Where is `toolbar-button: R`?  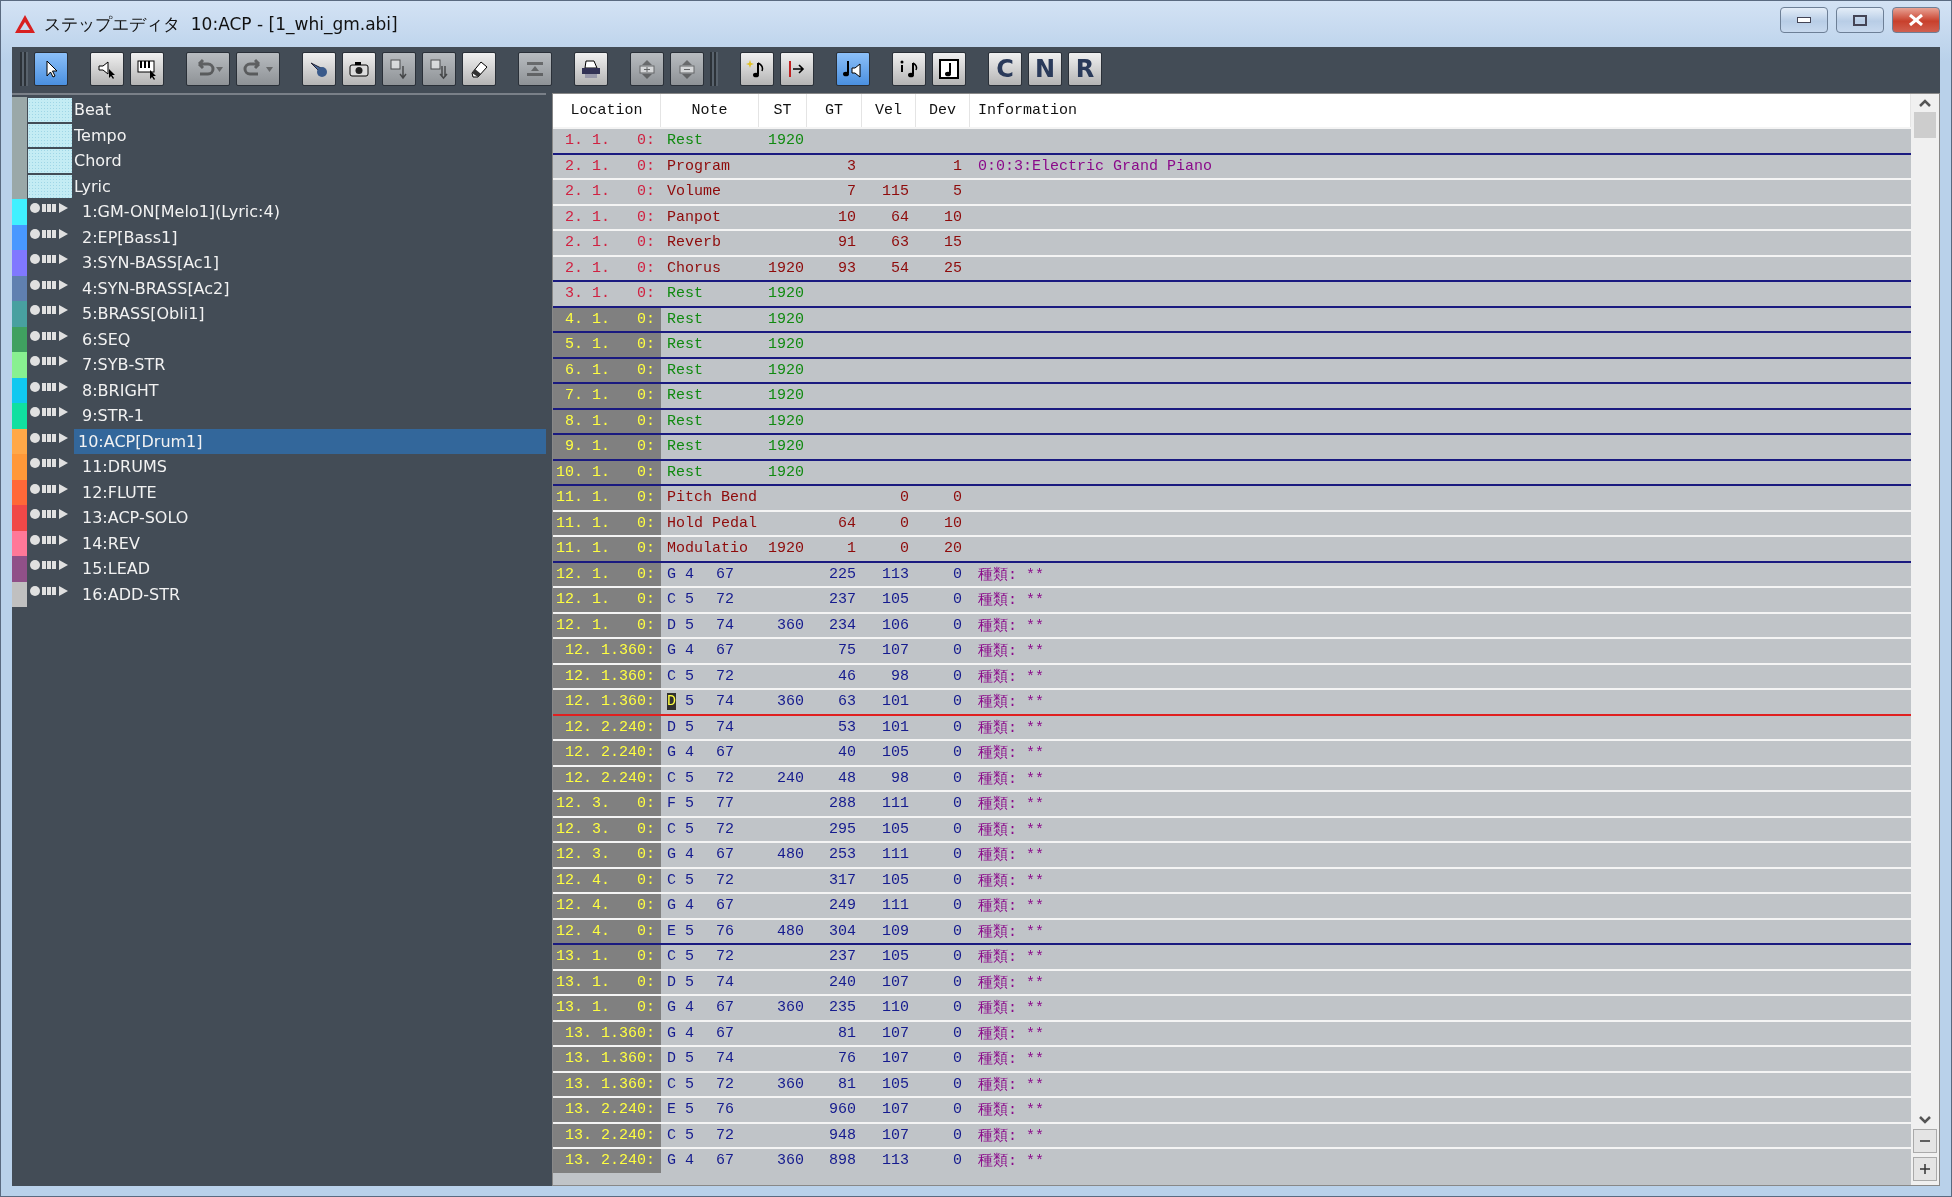
toolbar-button: R is located at coordinates (1085, 69).